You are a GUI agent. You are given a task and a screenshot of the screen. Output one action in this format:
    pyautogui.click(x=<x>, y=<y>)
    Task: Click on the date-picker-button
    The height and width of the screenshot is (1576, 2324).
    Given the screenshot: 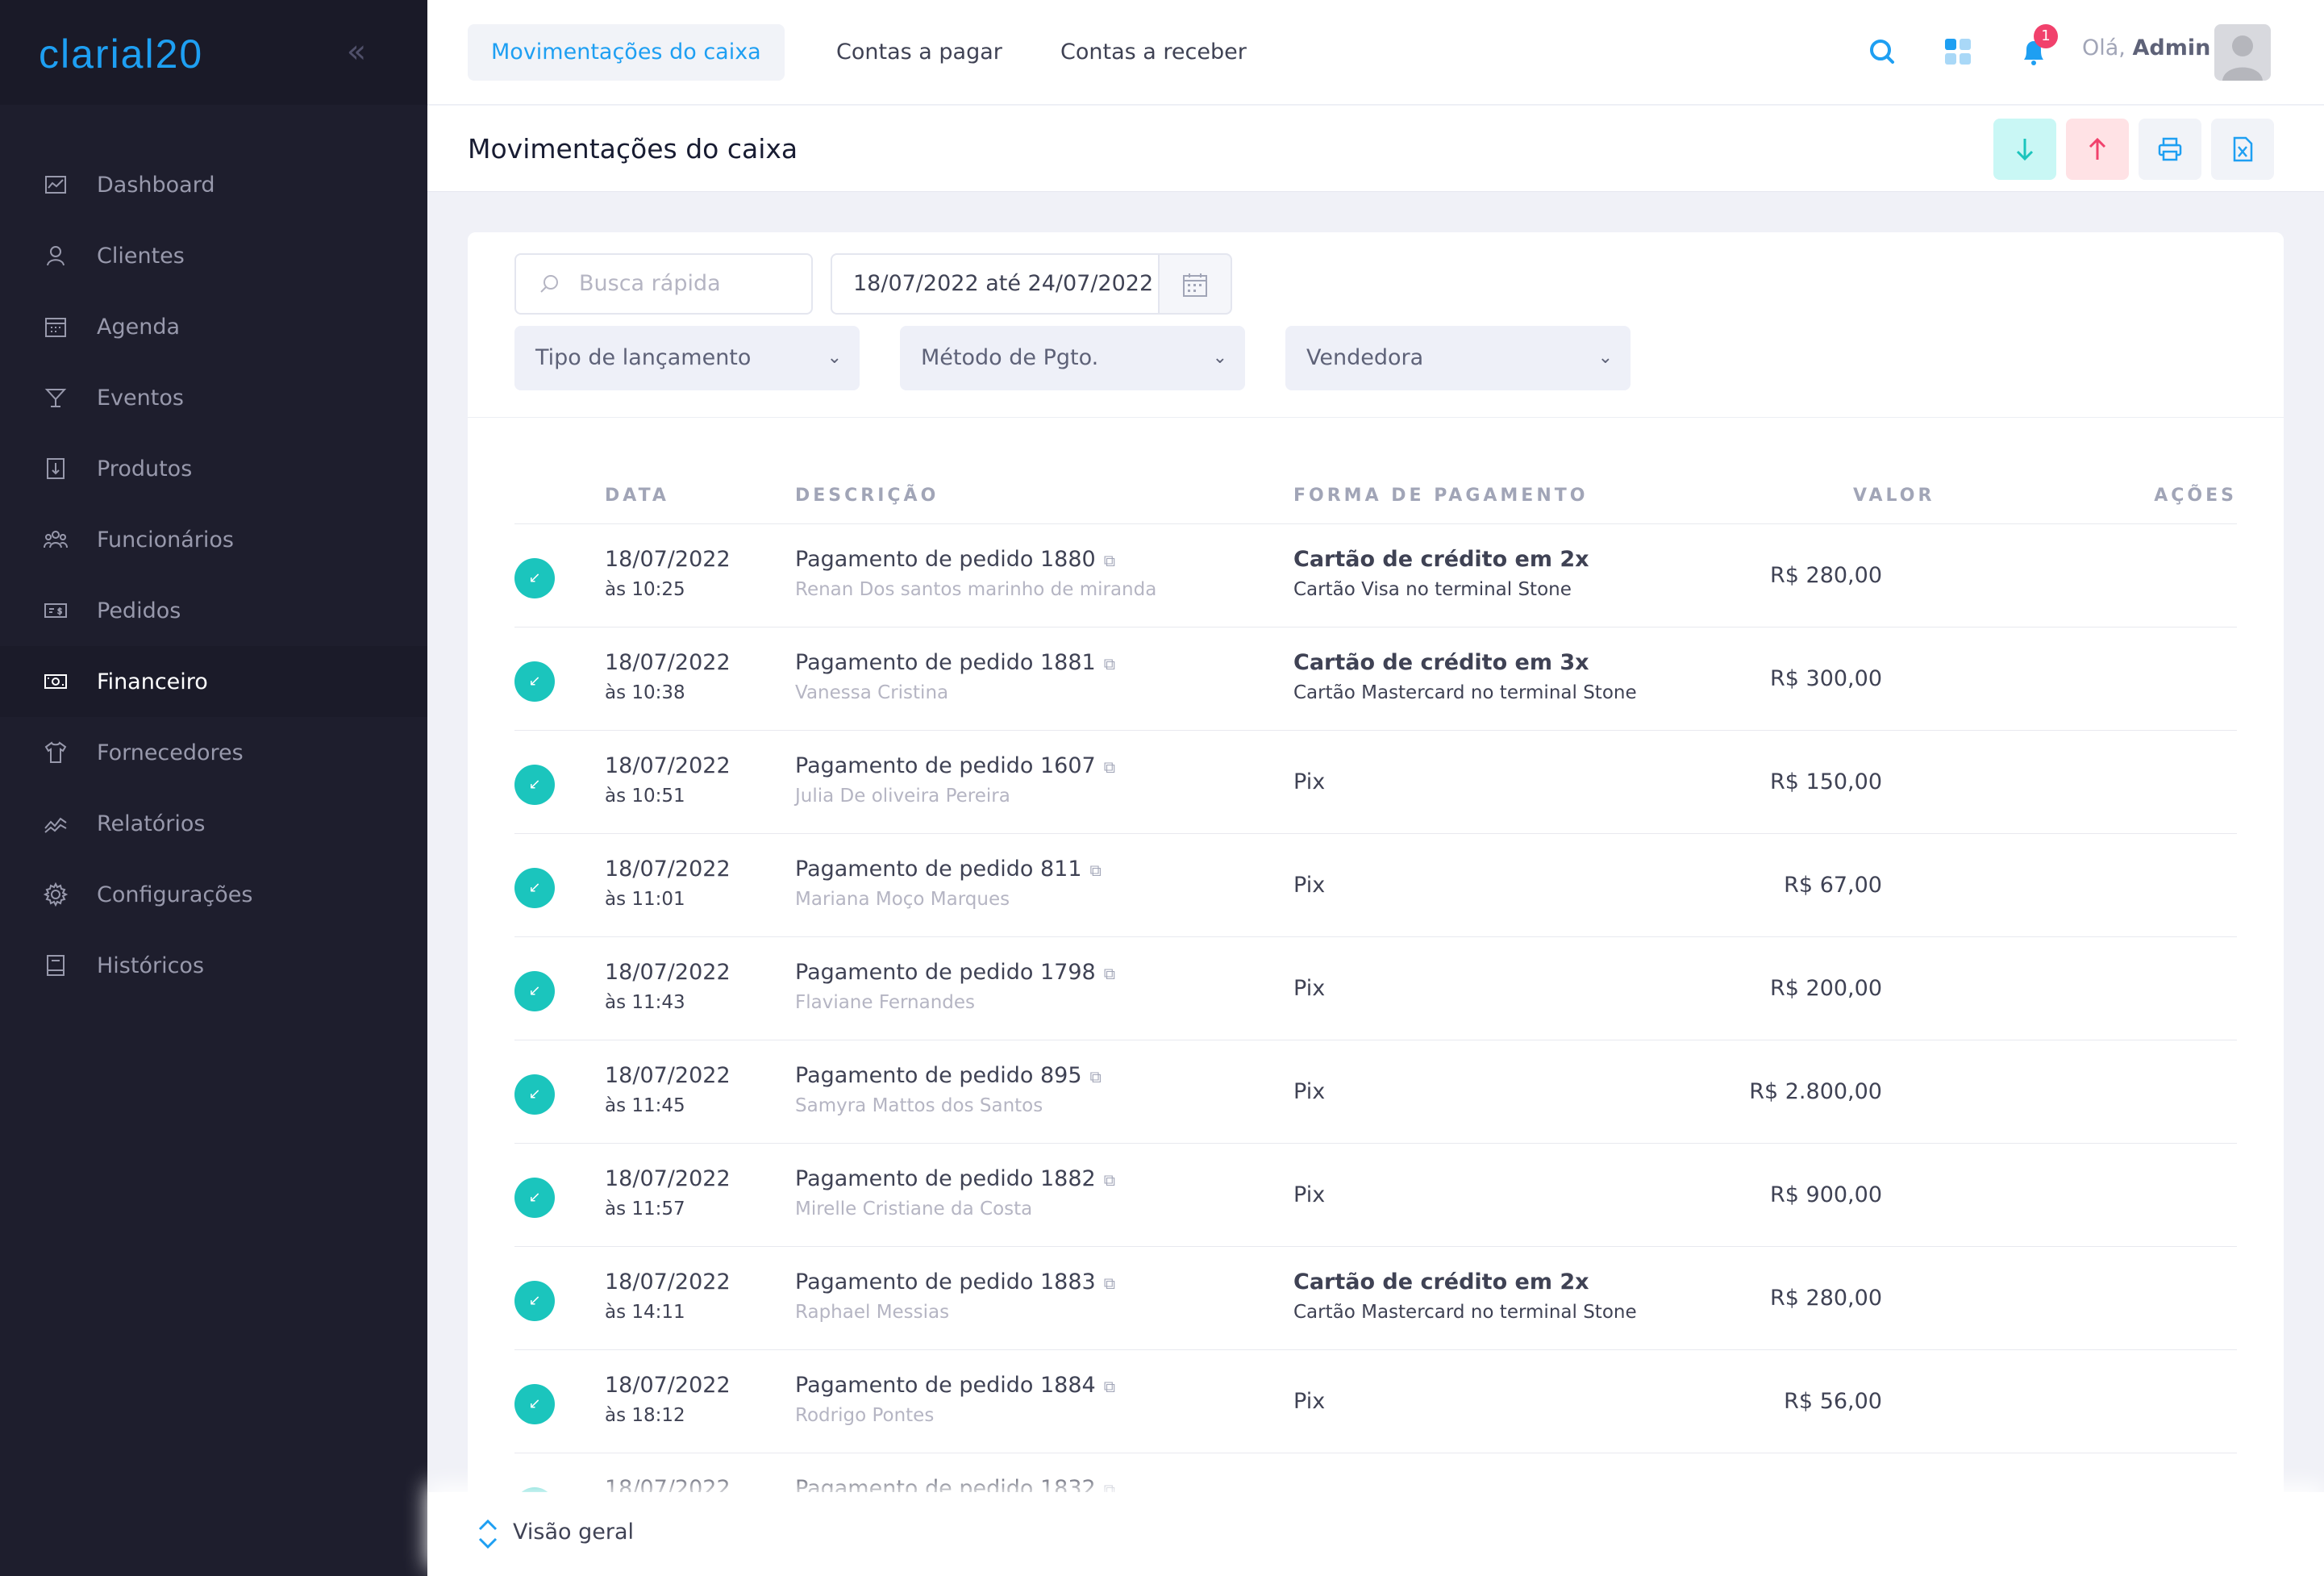 What is the action you would take?
    pyautogui.click(x=1195, y=284)
    